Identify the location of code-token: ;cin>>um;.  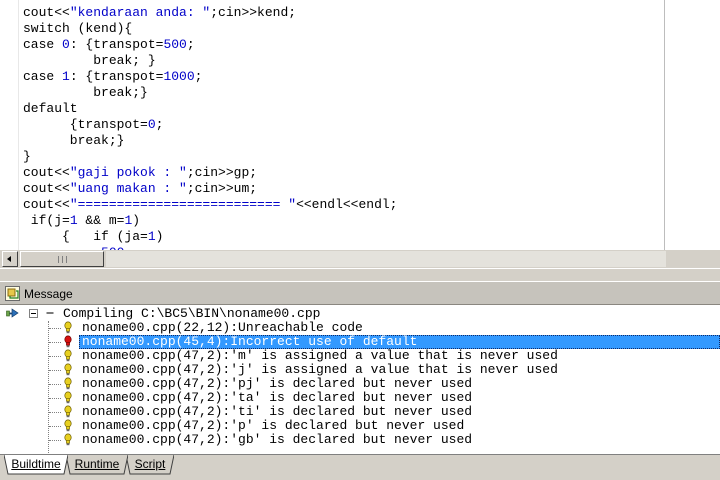
(222, 188).